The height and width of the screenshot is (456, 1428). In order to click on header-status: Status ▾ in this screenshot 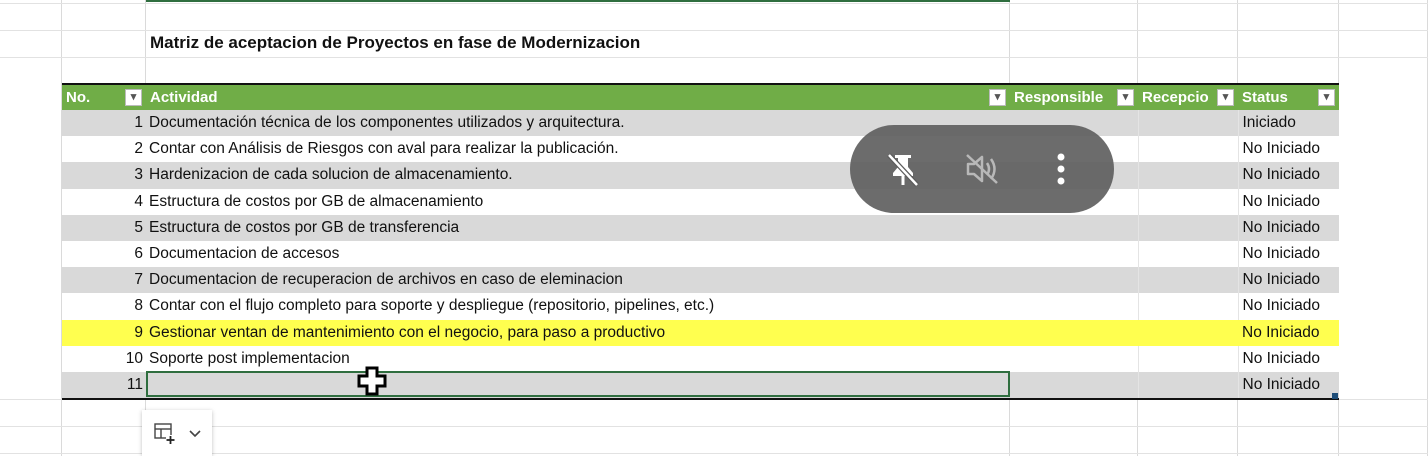, I will do `click(1288, 97)`.